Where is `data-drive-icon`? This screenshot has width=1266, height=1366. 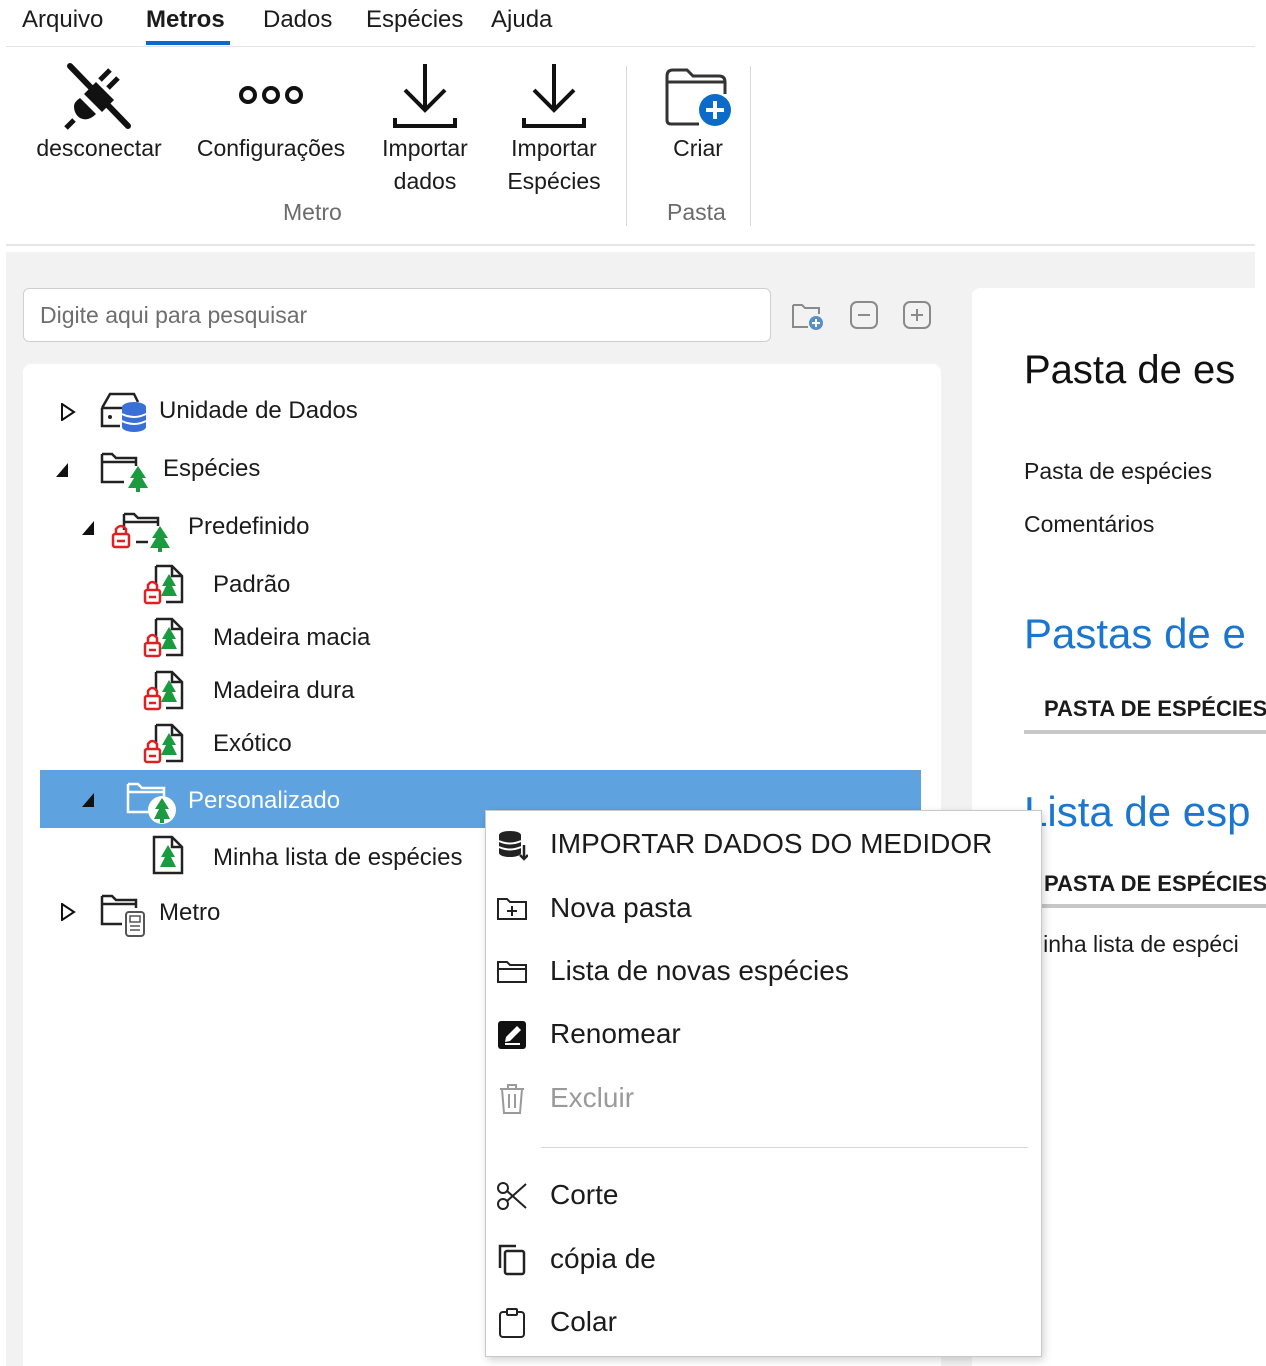
data-drive-icon is located at coordinates (123, 412).